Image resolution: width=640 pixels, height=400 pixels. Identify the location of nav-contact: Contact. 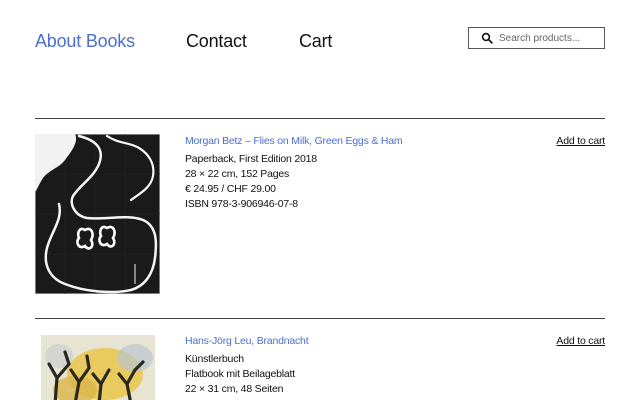
(216, 41).